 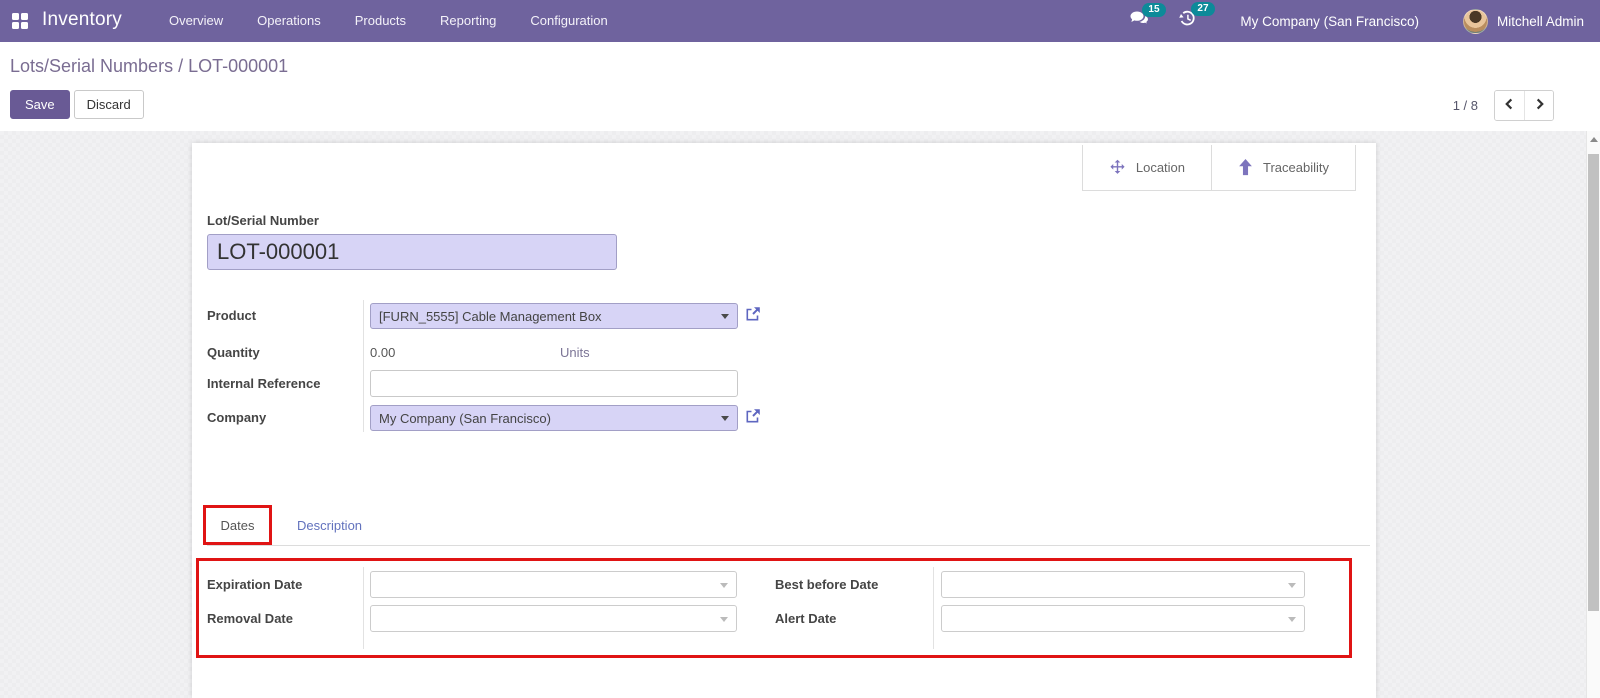 What do you see at coordinates (237, 417) in the screenshot?
I see `company-label: Company` at bounding box center [237, 417].